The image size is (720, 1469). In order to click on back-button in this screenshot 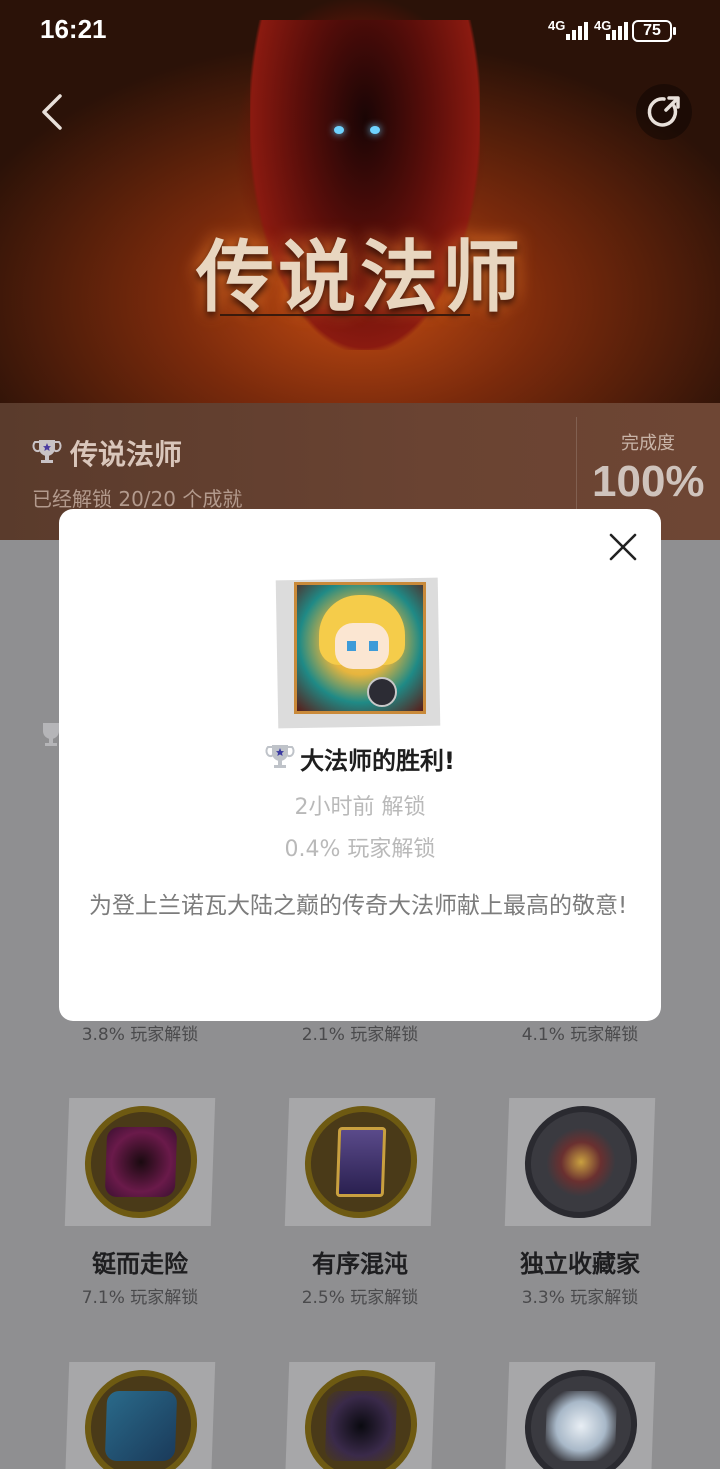, I will do `click(54, 112)`.